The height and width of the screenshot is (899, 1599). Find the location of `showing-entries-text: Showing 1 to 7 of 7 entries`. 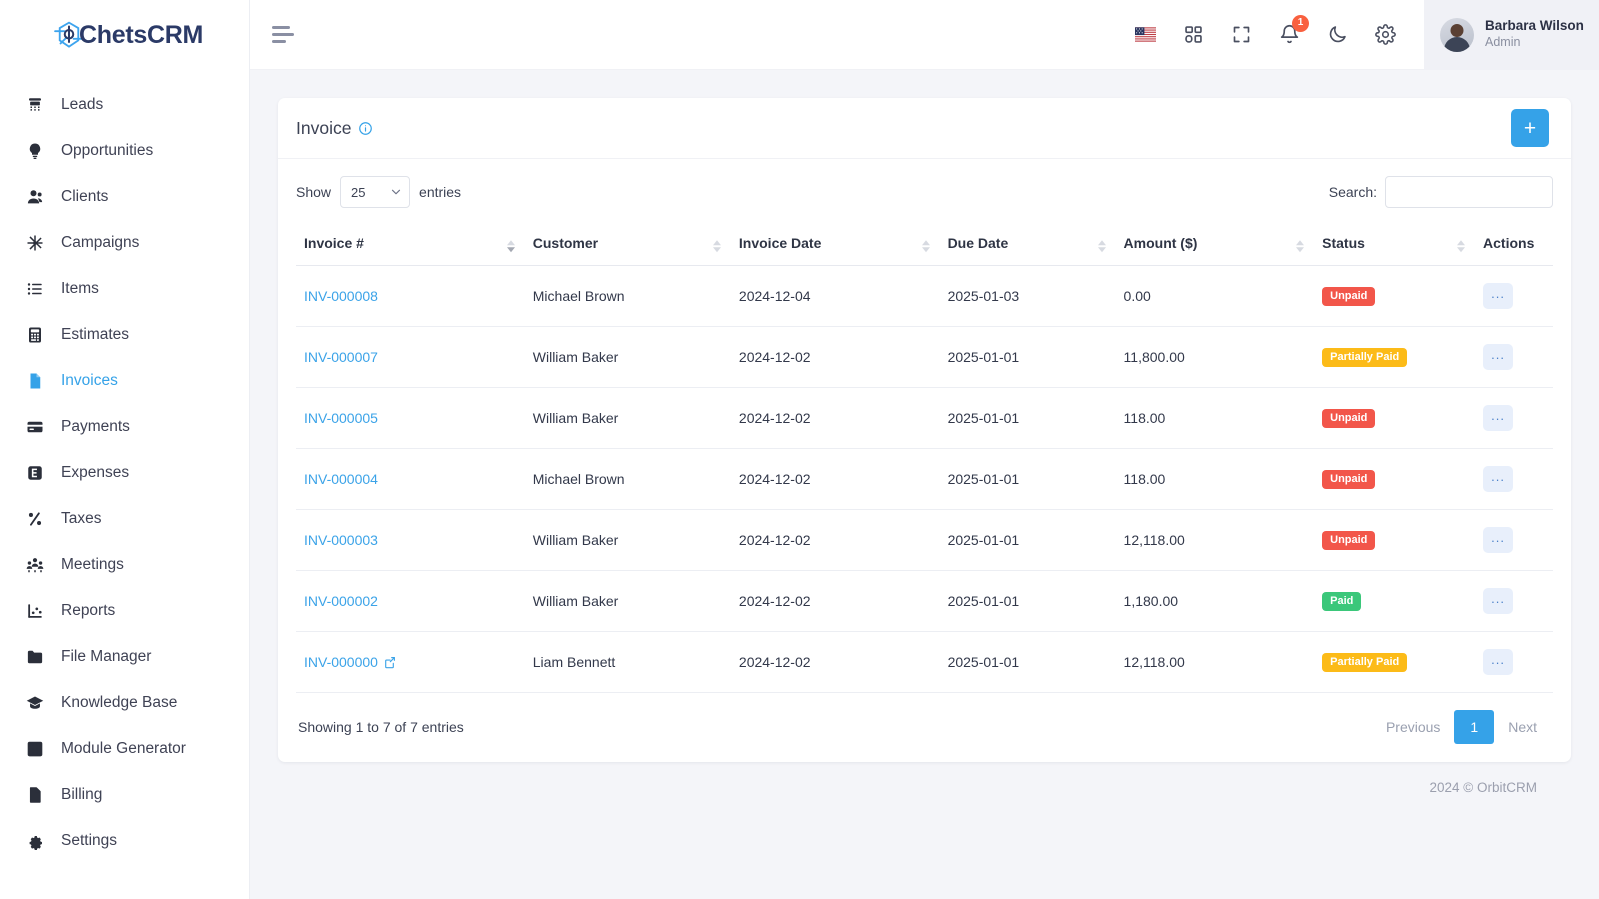

showing-entries-text: Showing 1 to 7 of 7 entries is located at coordinates (381, 727).